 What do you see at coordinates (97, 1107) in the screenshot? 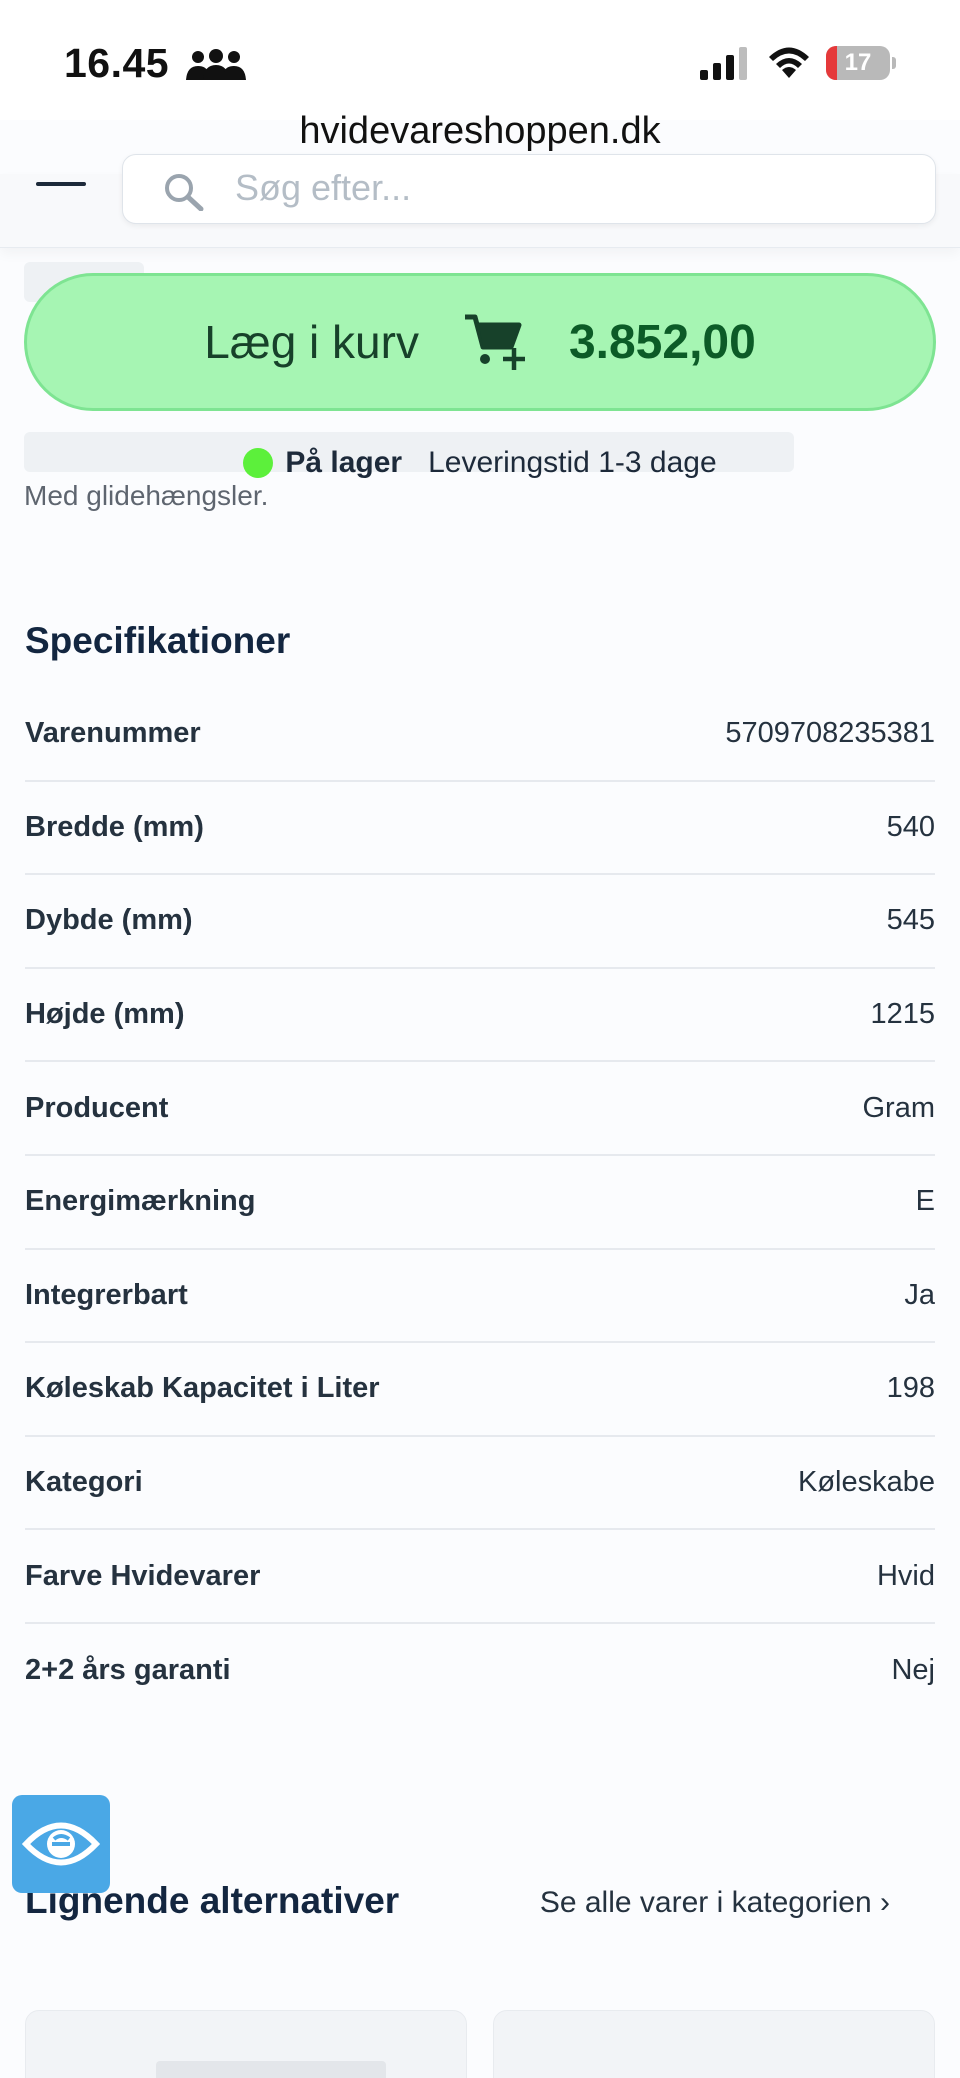
I see `spec-label: Producent` at bounding box center [97, 1107].